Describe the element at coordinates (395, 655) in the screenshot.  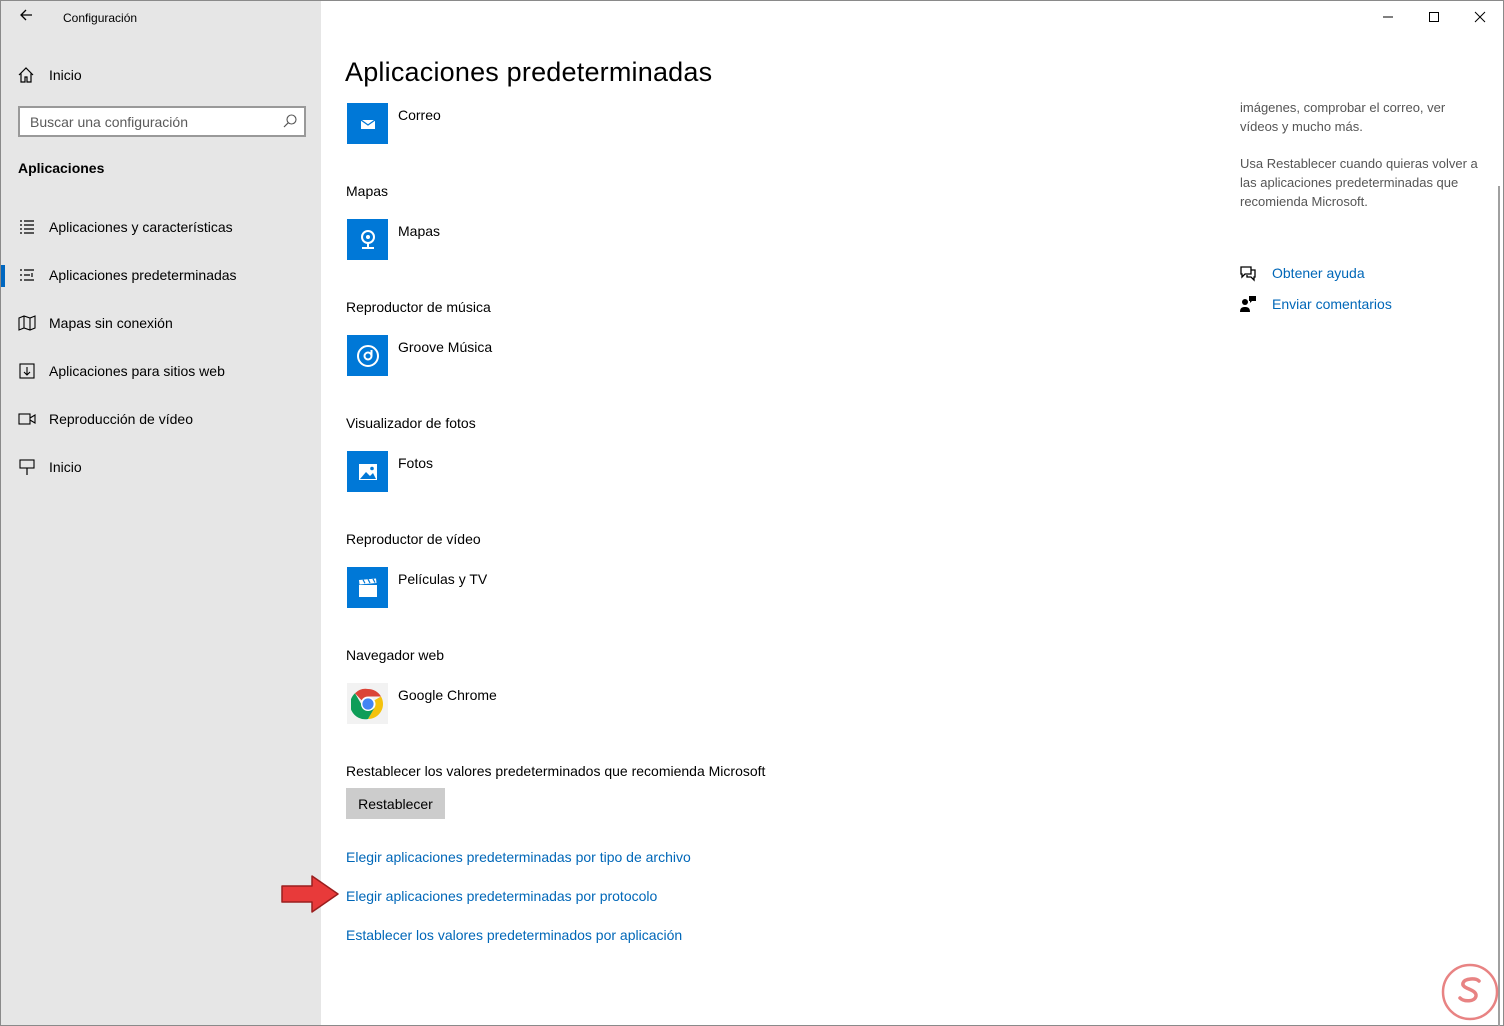
I see `group-label-web-browser: Navegador web` at that location.